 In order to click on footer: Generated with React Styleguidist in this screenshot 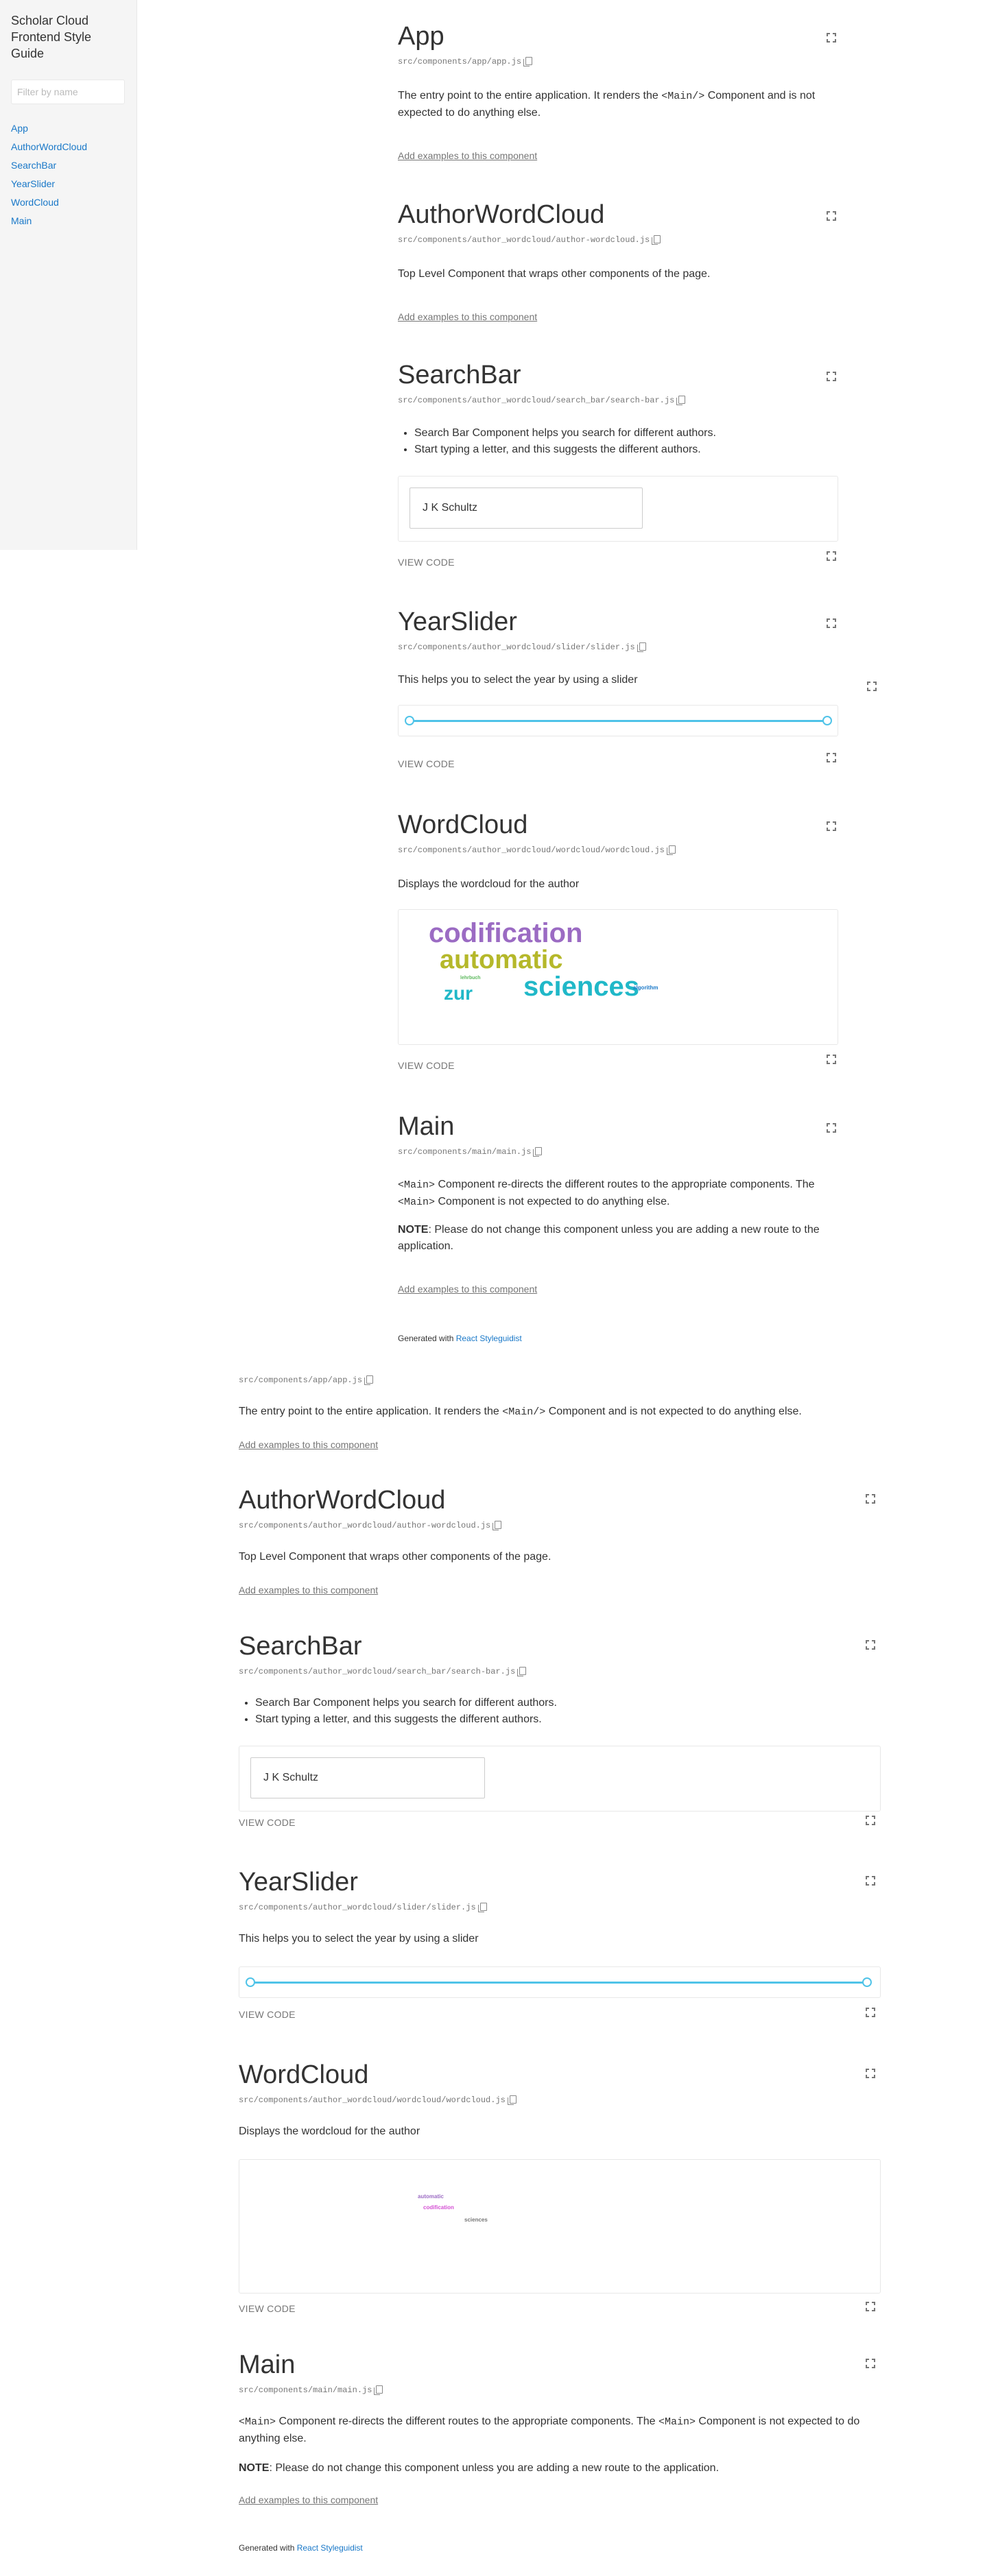, I will do `click(460, 1339)`.